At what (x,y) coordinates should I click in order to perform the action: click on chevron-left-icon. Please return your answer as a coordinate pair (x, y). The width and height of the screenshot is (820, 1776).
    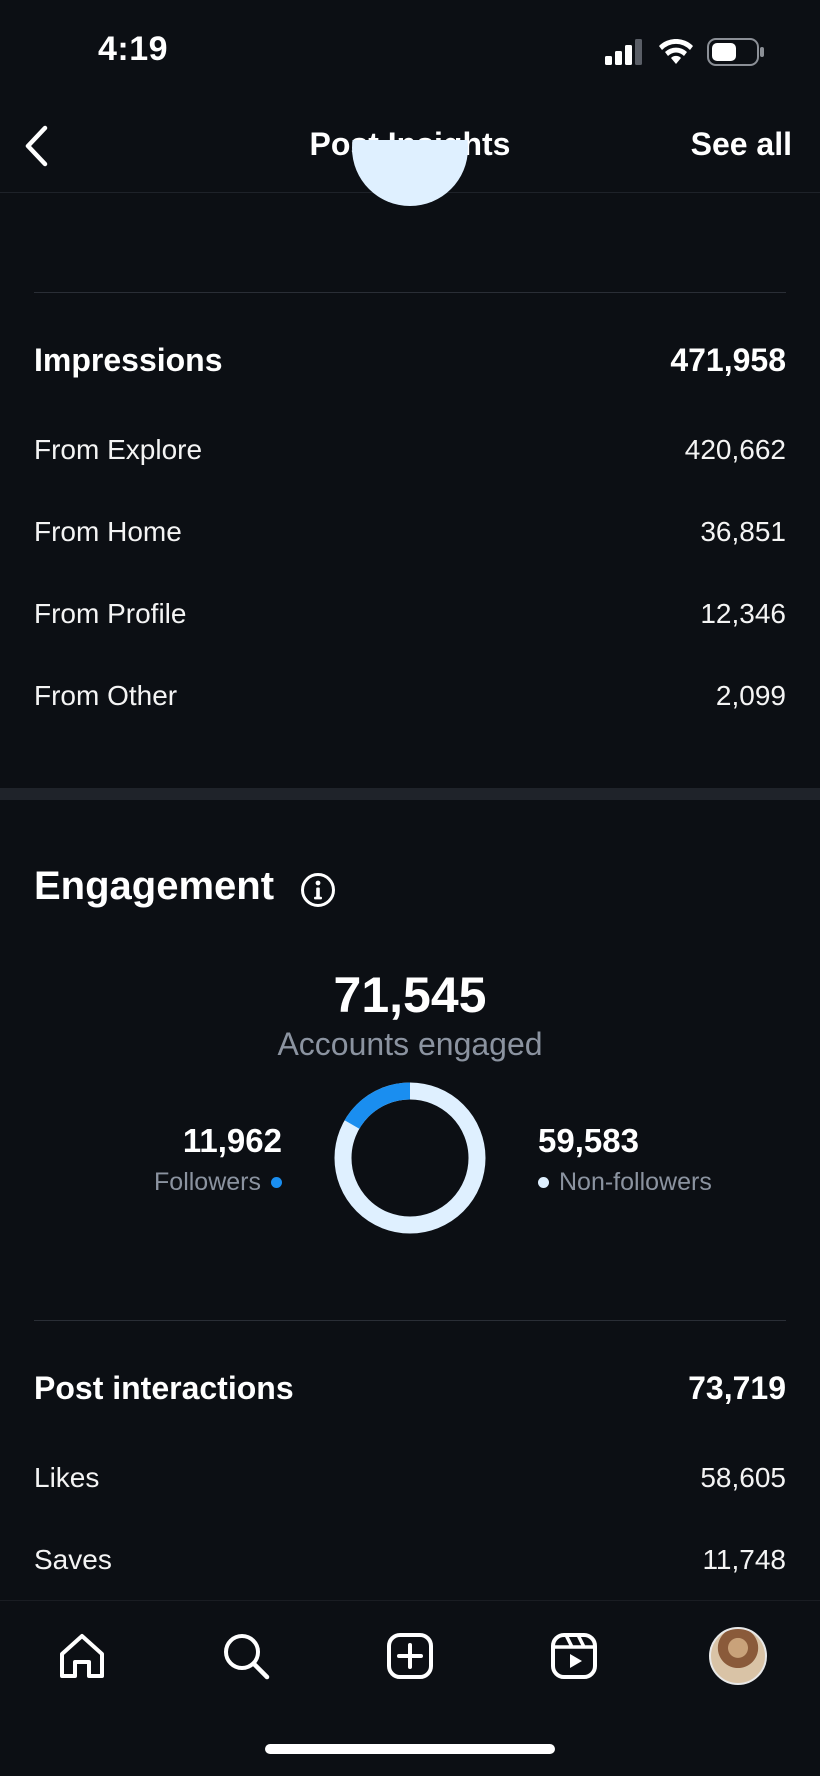
    Looking at the image, I should click on (36, 146).